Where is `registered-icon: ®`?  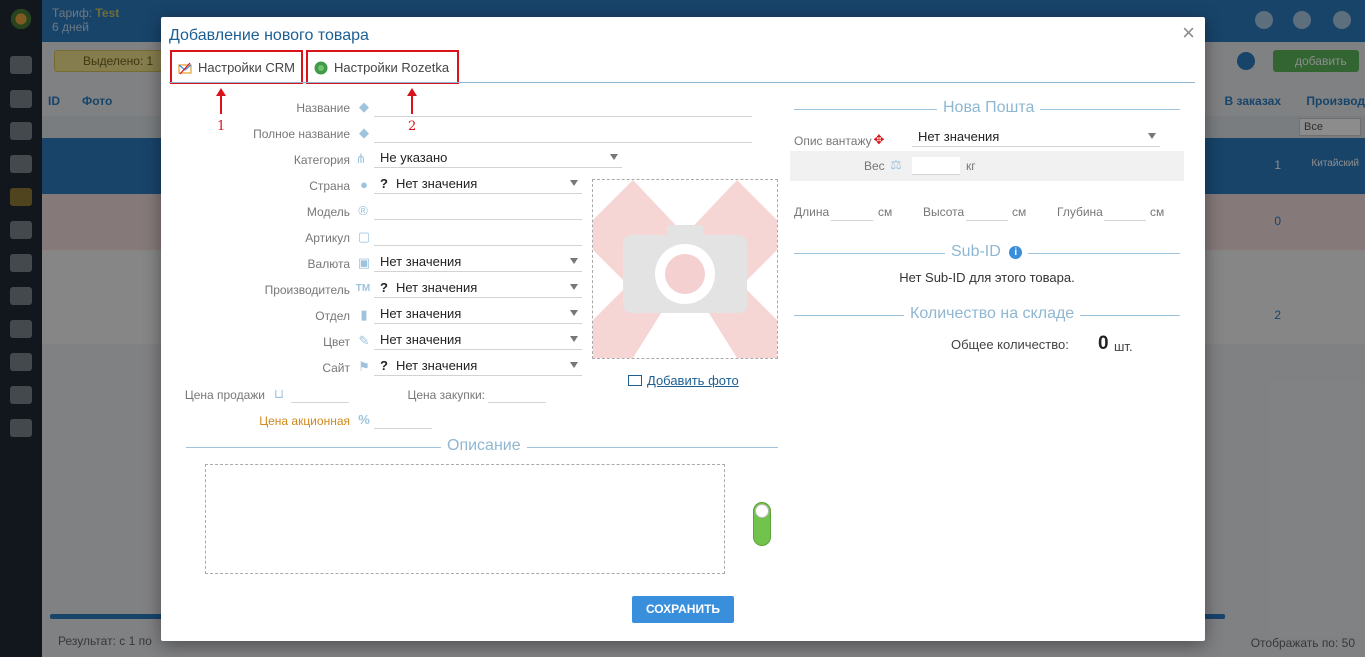 registered-icon: ® is located at coordinates (363, 210).